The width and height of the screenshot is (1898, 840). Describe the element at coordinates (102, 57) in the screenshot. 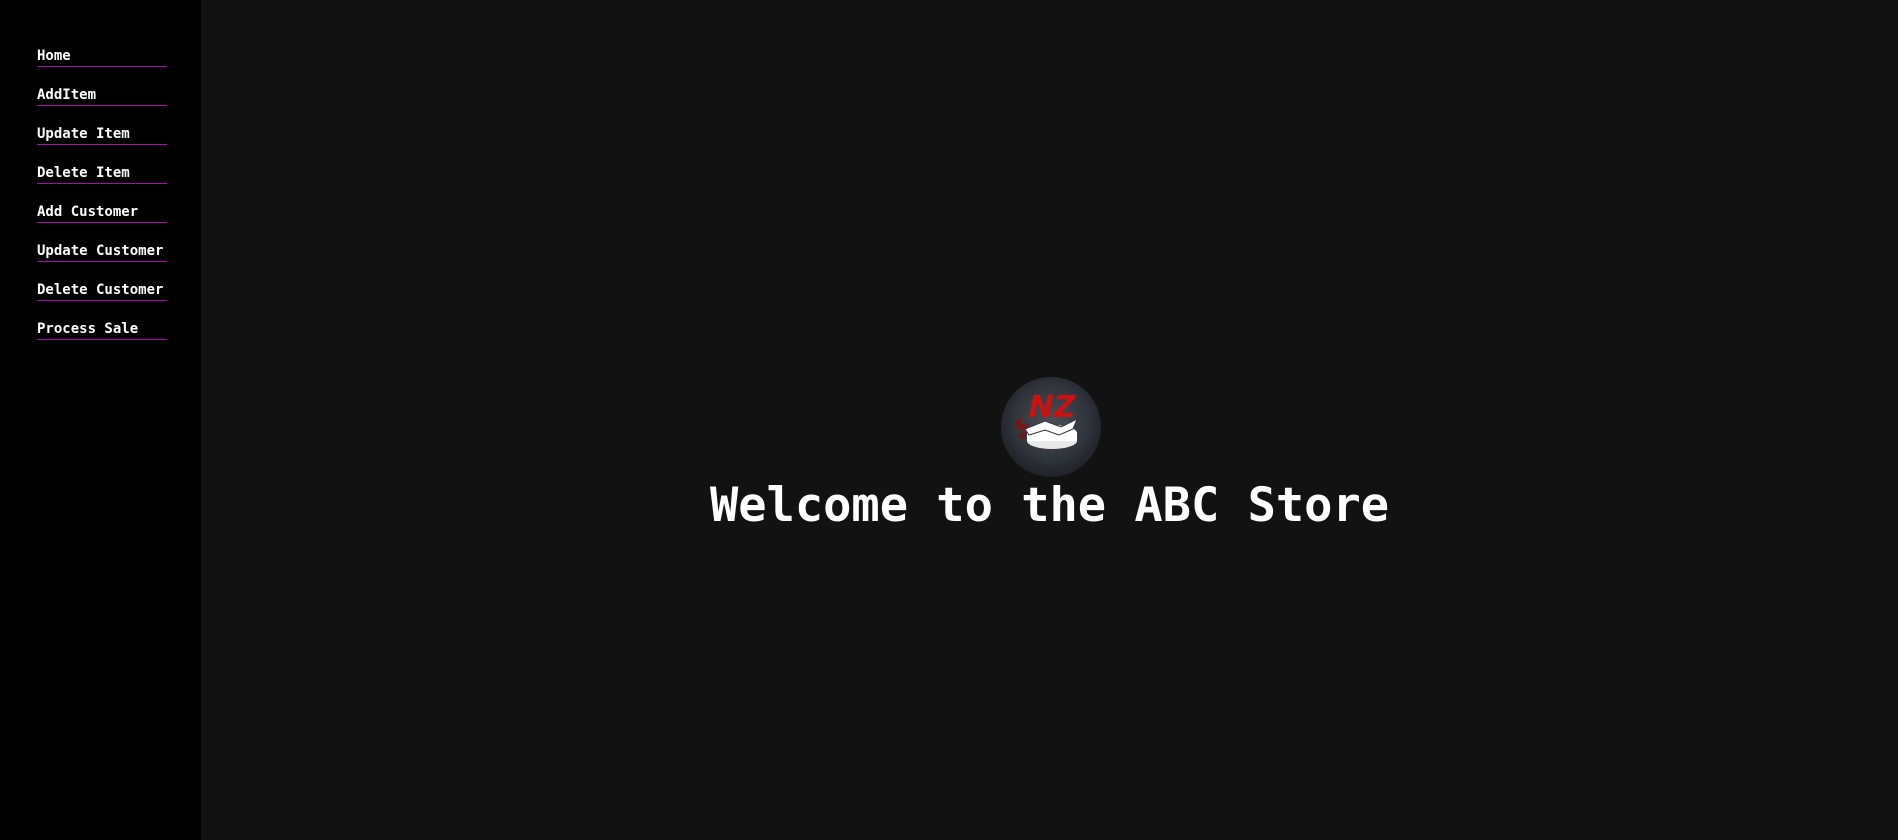

I see `nav-link-home: Home` at that location.